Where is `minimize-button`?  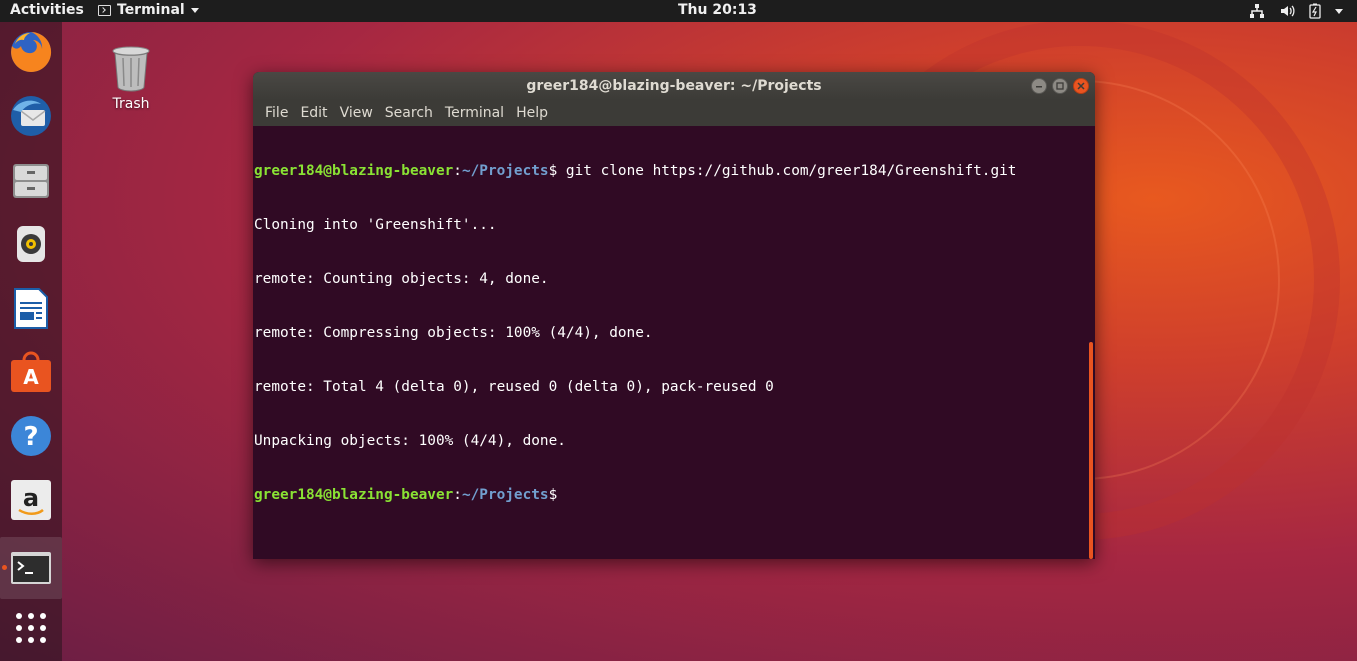 minimize-button is located at coordinates (1039, 86).